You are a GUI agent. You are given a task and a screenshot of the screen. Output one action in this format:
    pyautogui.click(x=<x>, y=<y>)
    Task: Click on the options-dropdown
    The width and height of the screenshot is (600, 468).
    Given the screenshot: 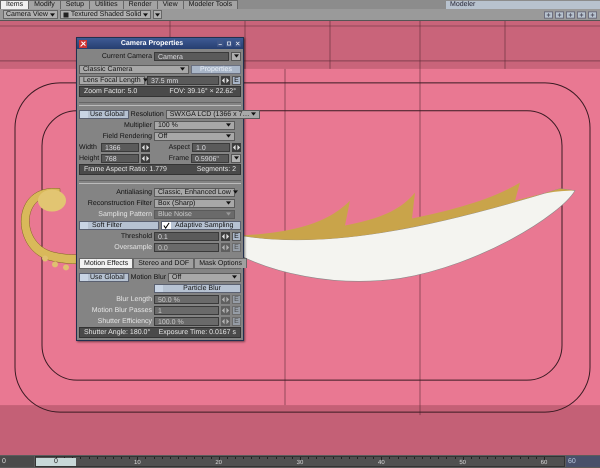 What is the action you would take?
    pyautogui.click(x=157, y=14)
    